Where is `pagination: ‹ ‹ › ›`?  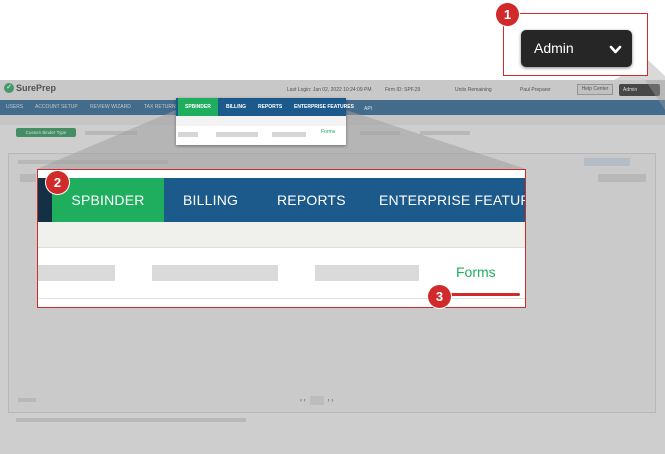
pagination: ‹ ‹ › › is located at coordinates (316, 400).